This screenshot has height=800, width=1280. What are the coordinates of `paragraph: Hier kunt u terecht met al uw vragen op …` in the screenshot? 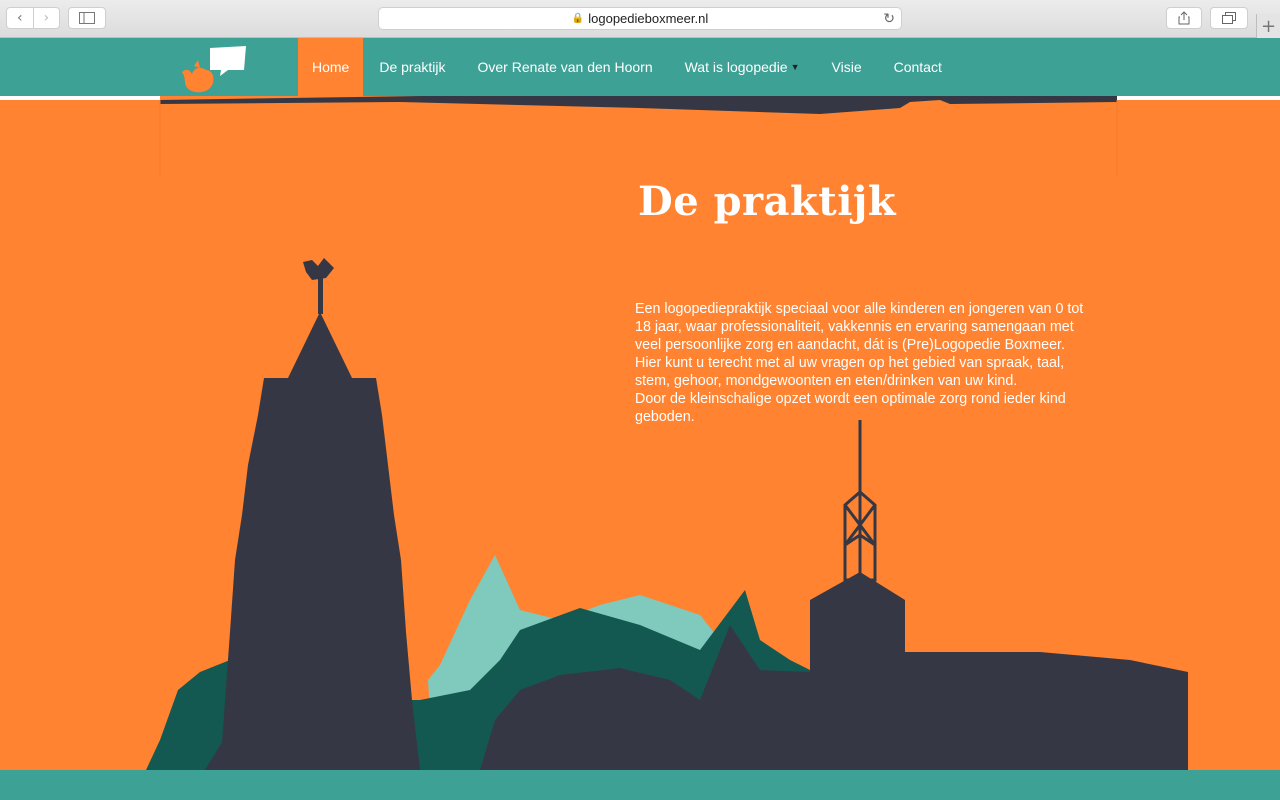 It's located at (850, 372).